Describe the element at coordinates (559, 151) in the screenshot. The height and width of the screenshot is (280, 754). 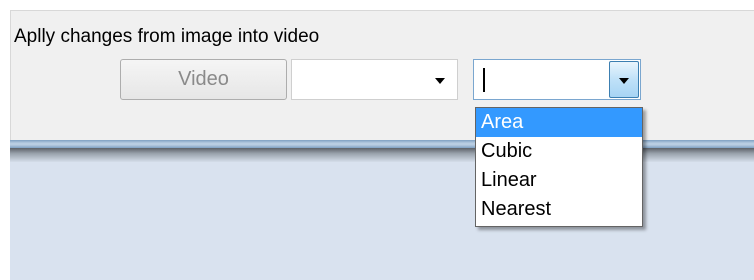
I see `dropdown-option-cubic: Cubic` at that location.